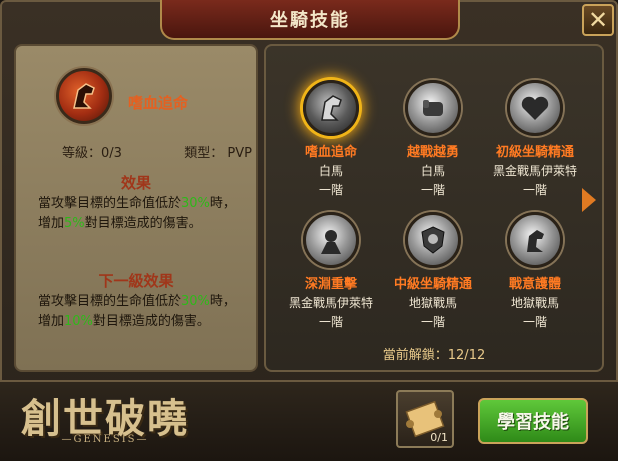 This screenshot has height=461, width=618. I want to click on heart-icon, so click(535, 108).